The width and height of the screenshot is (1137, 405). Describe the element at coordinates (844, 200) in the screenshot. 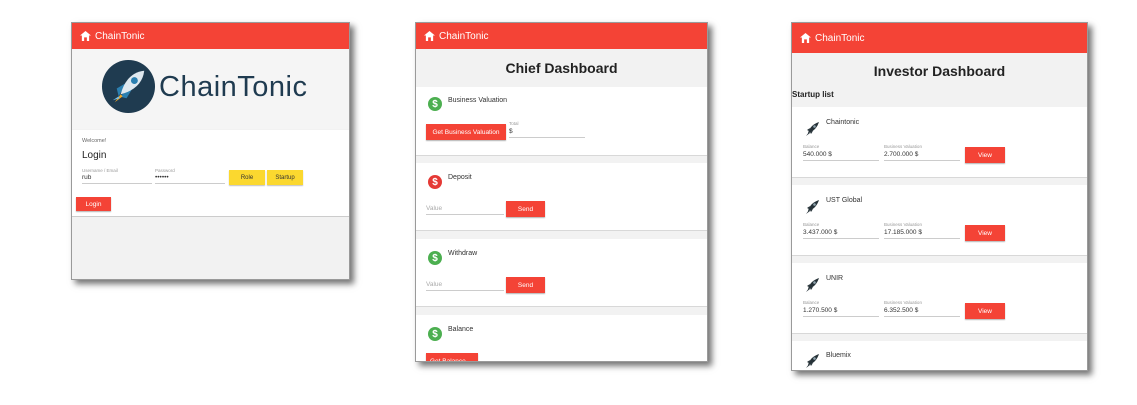

I see `startup-name: UST Global` at that location.